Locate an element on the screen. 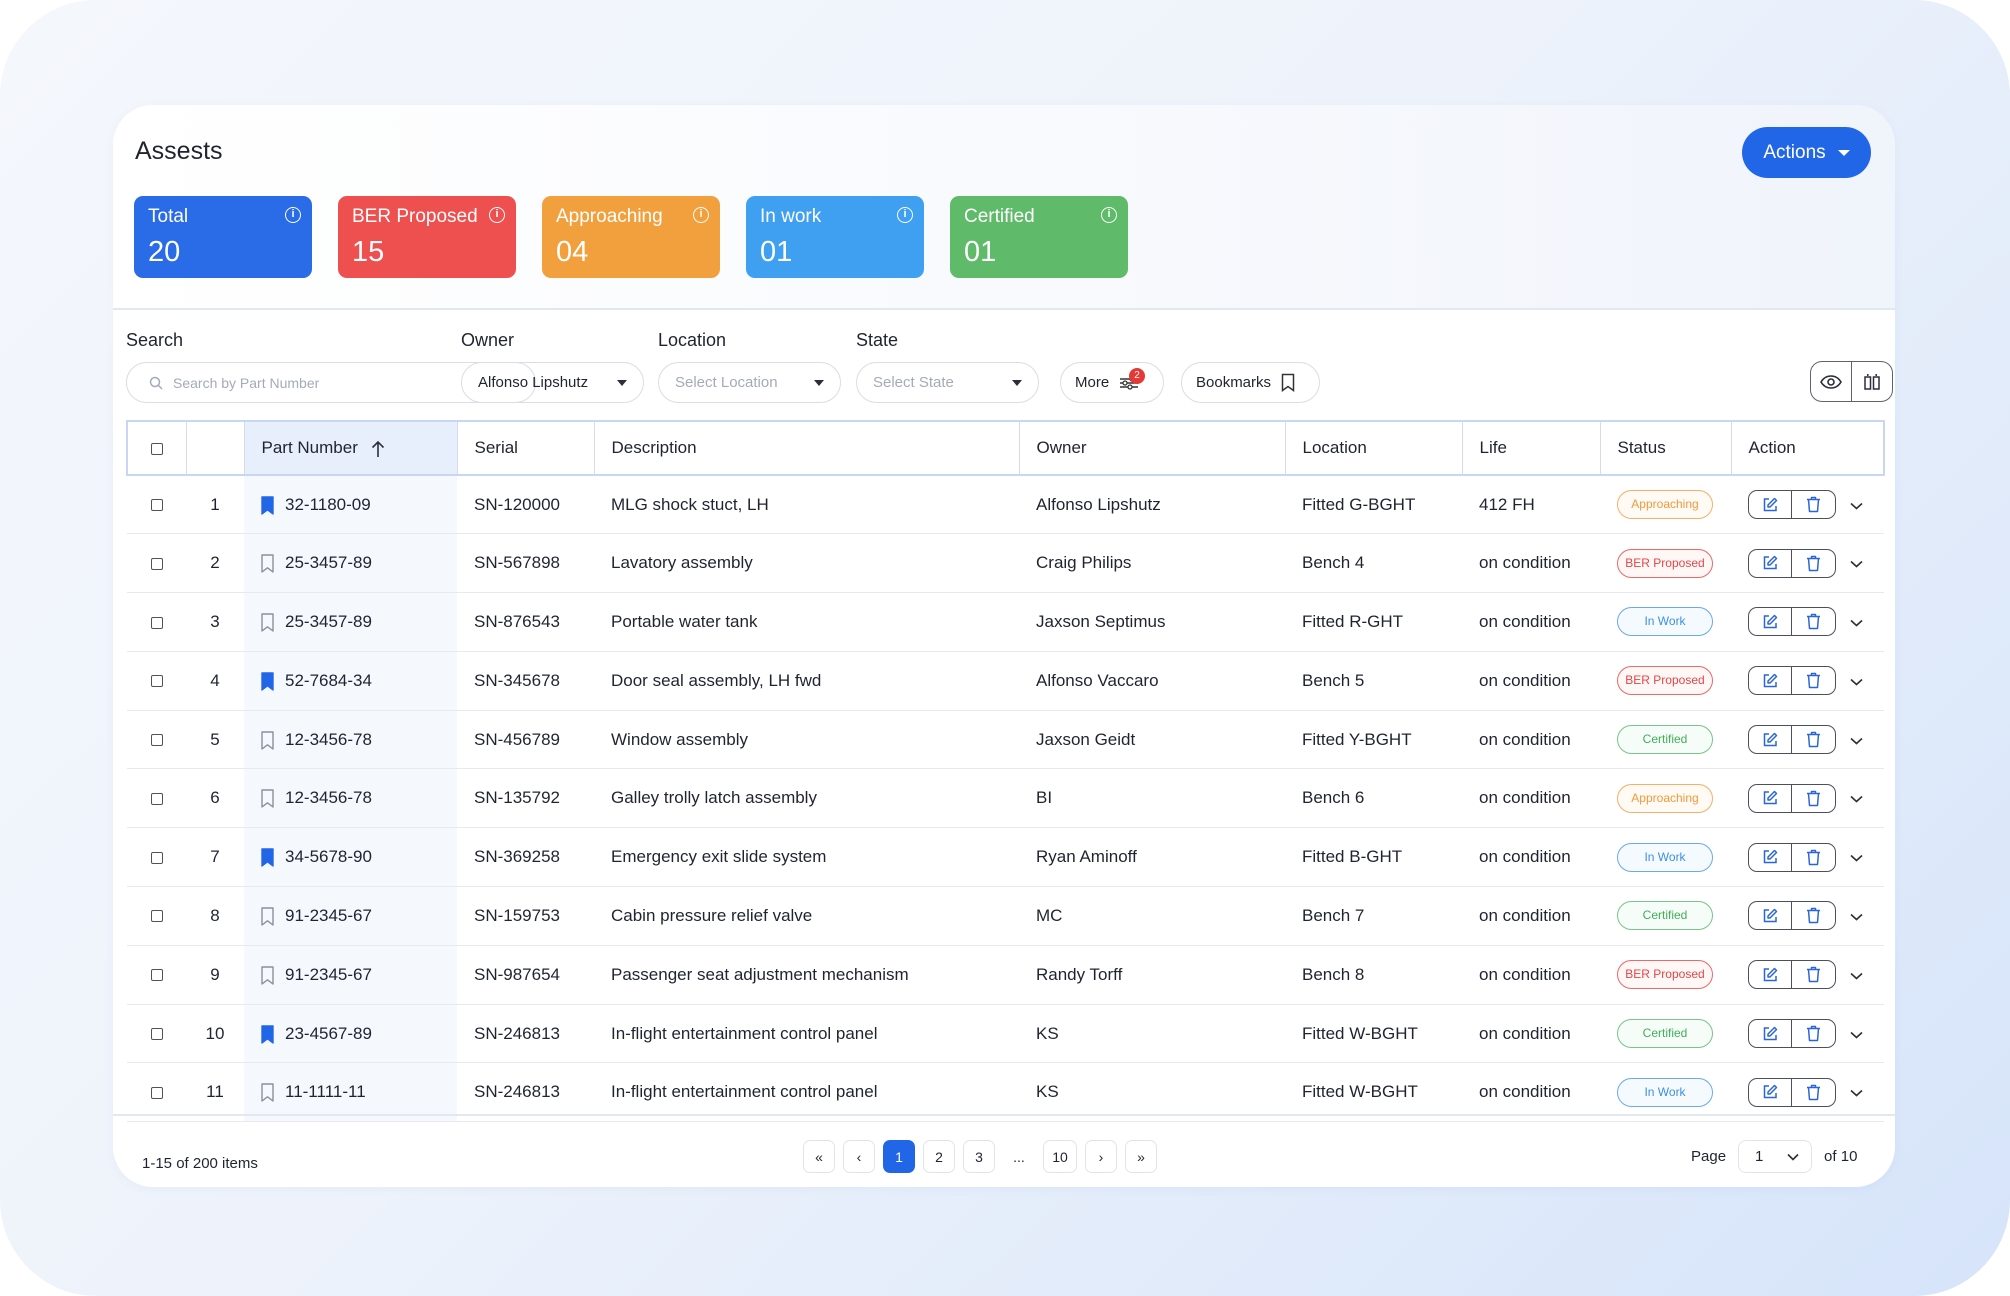 The height and width of the screenshot is (1296, 2010). col-owner: Owner is located at coordinates (1152, 448).